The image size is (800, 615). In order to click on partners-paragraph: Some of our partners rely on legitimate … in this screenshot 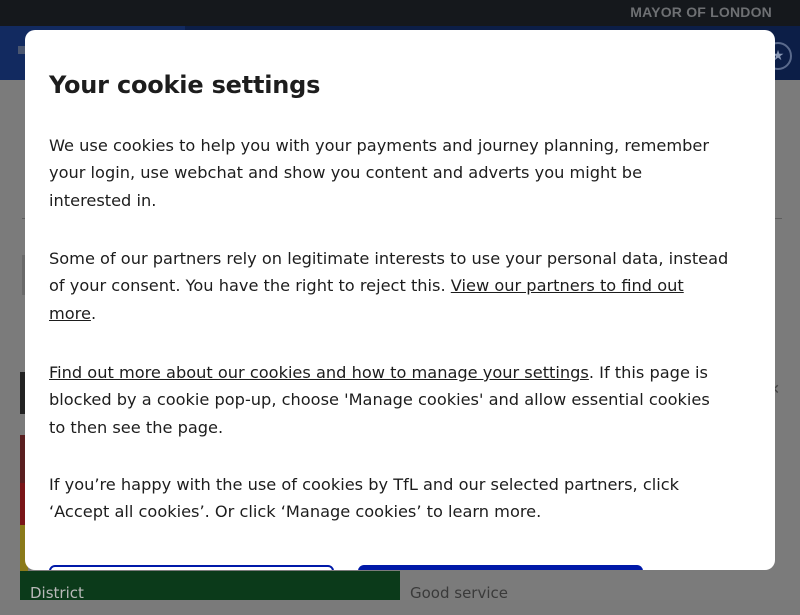, I will do `click(389, 286)`.